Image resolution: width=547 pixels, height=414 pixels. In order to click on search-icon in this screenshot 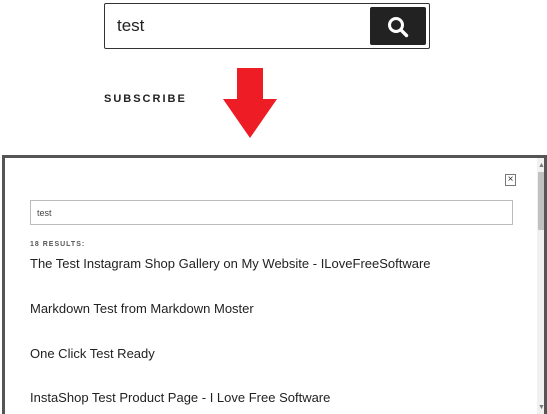, I will do `click(398, 27)`.